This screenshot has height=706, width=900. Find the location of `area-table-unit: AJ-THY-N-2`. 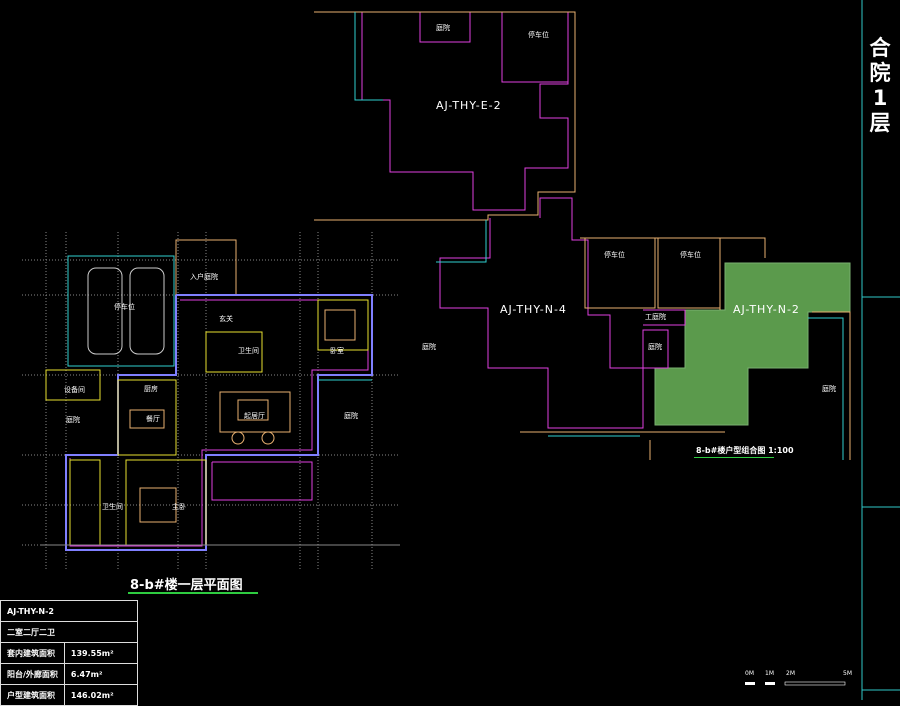

area-table-unit: AJ-THY-N-2 is located at coordinates (69, 611).